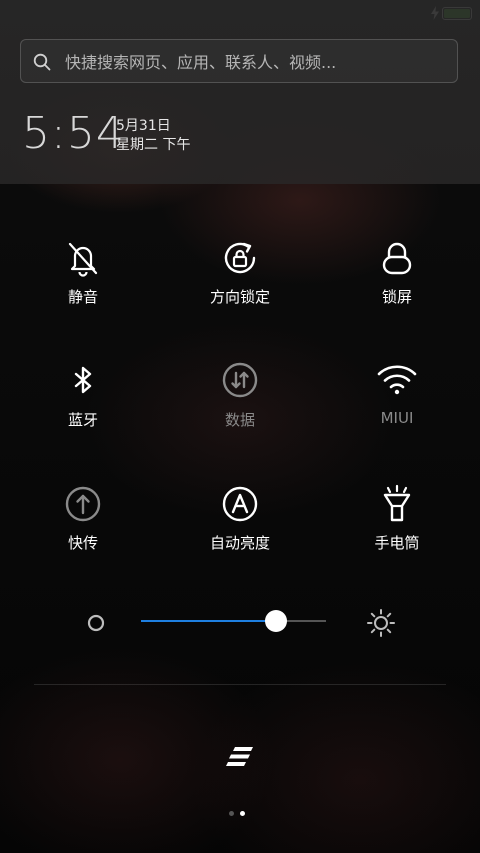 The height and width of the screenshot is (853, 480). I want to click on clock-weekday: 星期二 下午, so click(153, 145).